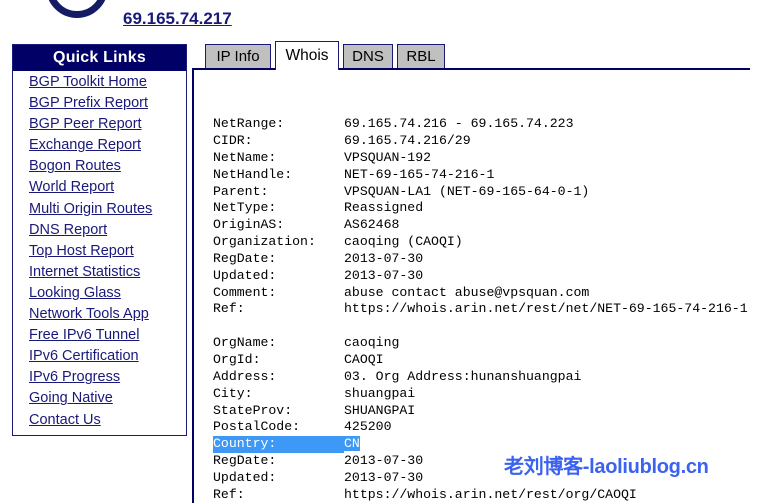 This screenshot has height=504, width=764. Describe the element at coordinates (233, 393) in the screenshot. I see `whois-field-key: City:` at that location.